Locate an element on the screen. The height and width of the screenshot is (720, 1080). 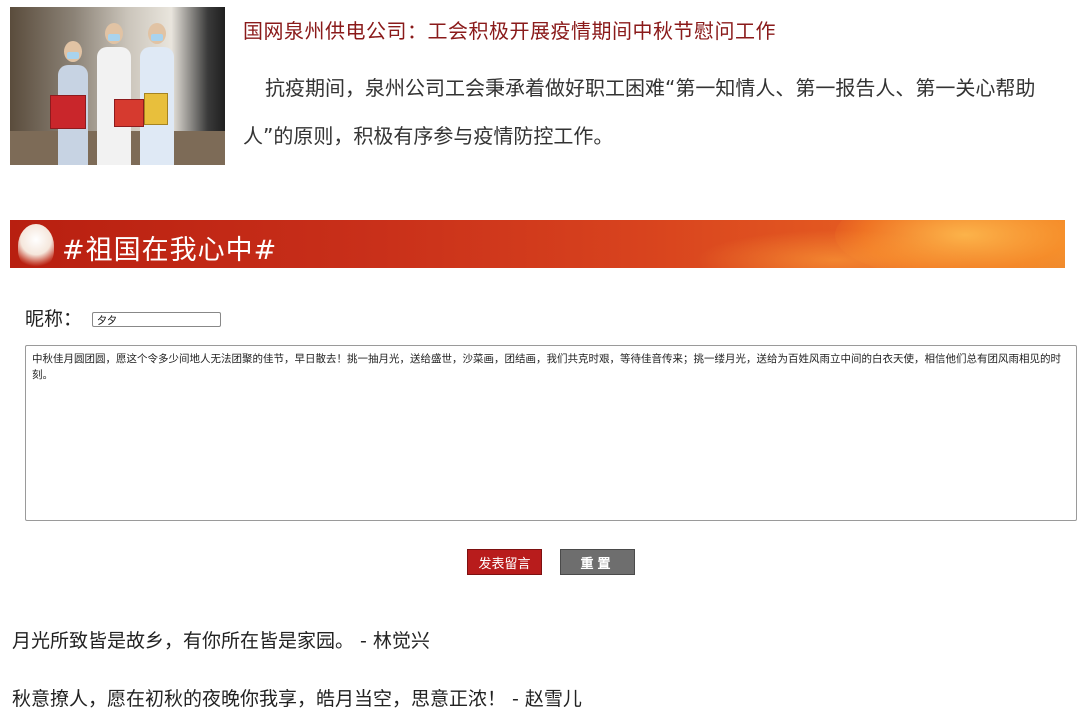
banner-title: #祖国在我心中# is located at coordinates (170, 250).